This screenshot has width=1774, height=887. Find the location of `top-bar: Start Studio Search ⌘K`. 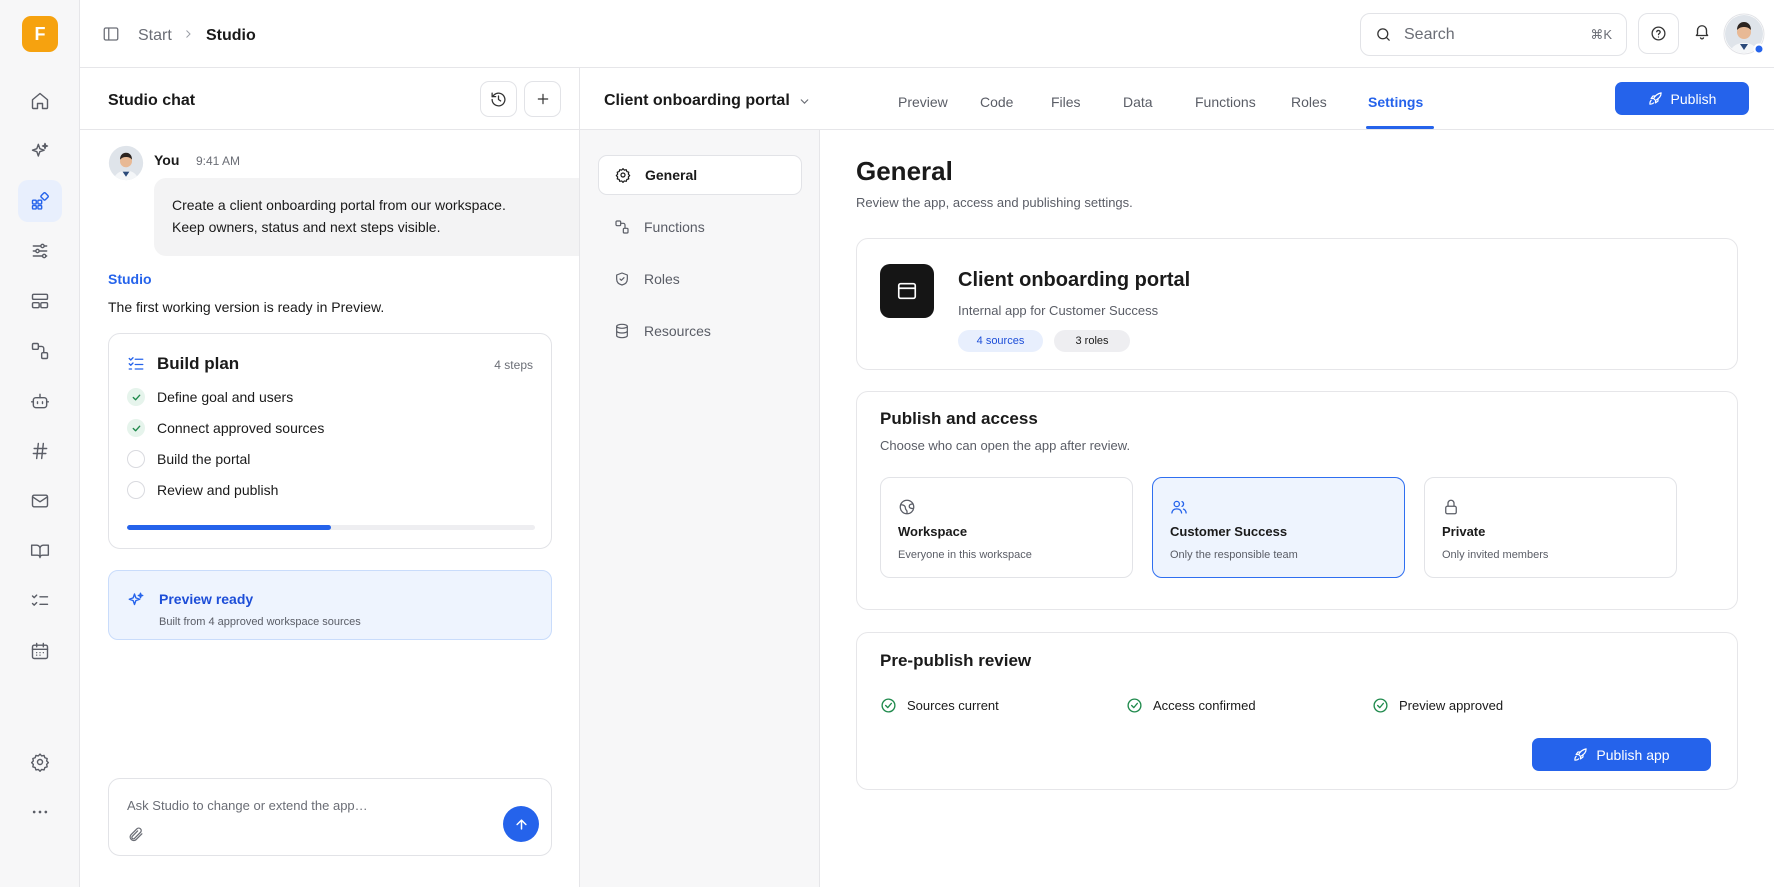

top-bar: Start Studio Search ⌘K is located at coordinates (927, 34).